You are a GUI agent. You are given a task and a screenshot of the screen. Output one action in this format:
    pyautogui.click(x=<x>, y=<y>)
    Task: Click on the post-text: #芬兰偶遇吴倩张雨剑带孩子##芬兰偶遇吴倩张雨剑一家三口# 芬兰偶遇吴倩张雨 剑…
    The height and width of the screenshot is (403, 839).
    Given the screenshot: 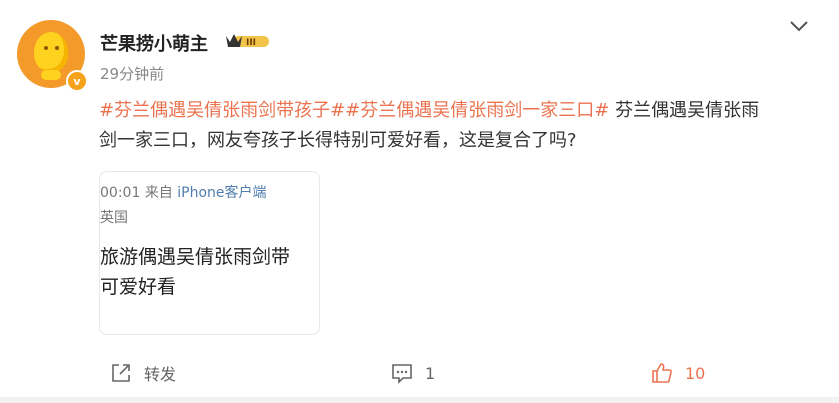 What is the action you would take?
    pyautogui.click(x=454, y=126)
    